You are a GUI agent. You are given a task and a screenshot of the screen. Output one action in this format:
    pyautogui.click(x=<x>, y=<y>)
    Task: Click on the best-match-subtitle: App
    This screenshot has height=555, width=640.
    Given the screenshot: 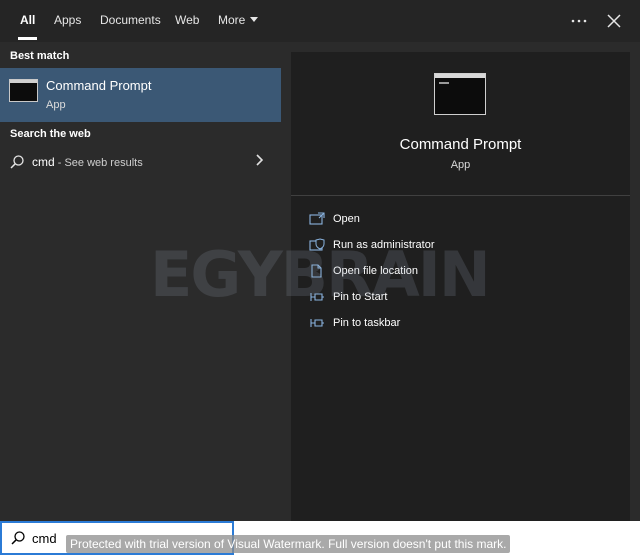 What is the action you would take?
    pyautogui.click(x=56, y=105)
    